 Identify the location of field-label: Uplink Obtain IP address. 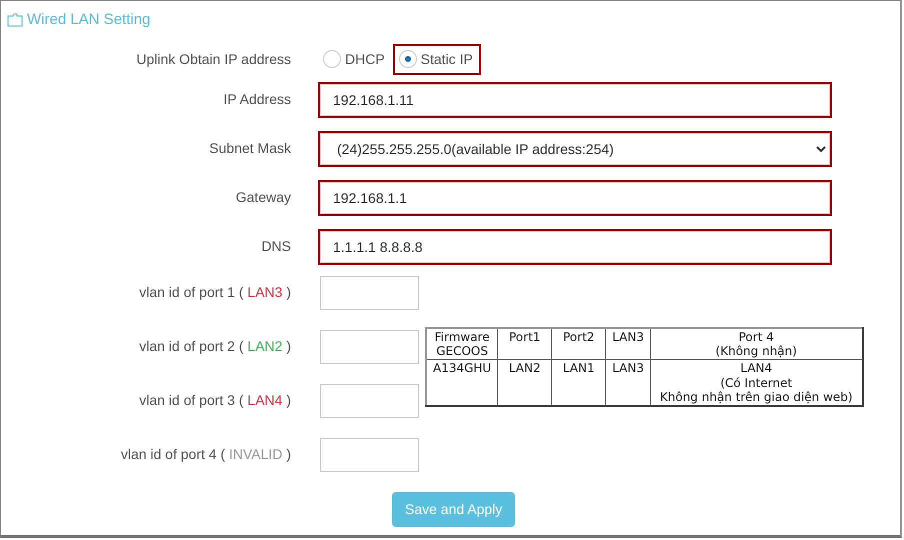
(213, 59).